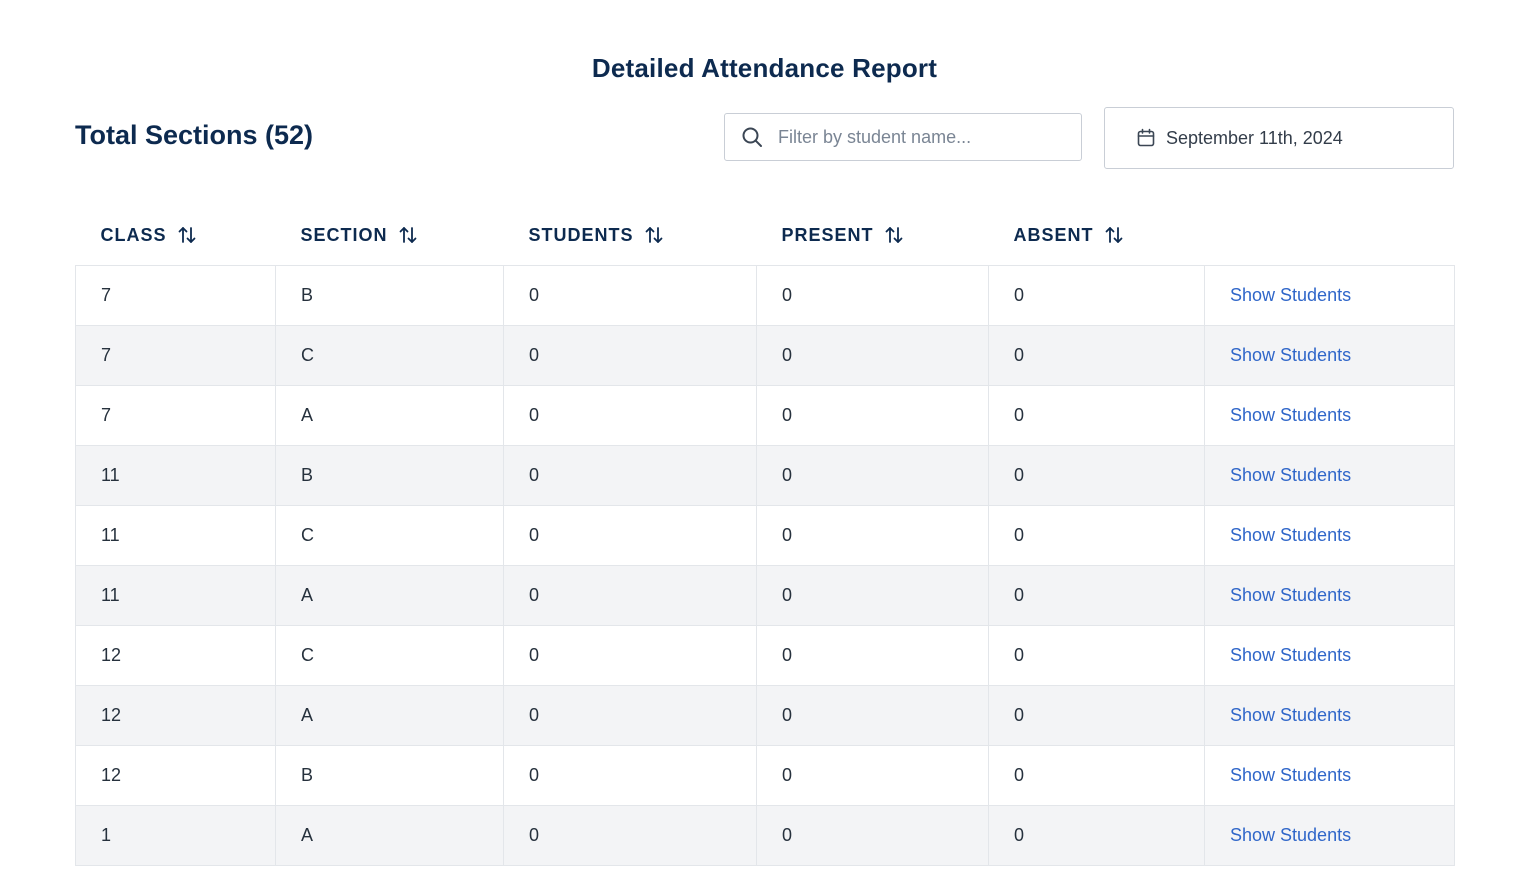 This screenshot has height=884, width=1529. What do you see at coordinates (752, 137) in the screenshot?
I see `search-icon` at bounding box center [752, 137].